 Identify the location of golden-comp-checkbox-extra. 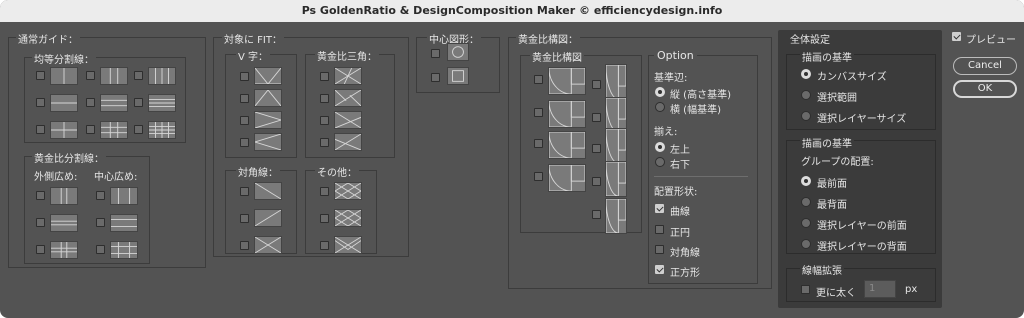
(596, 214).